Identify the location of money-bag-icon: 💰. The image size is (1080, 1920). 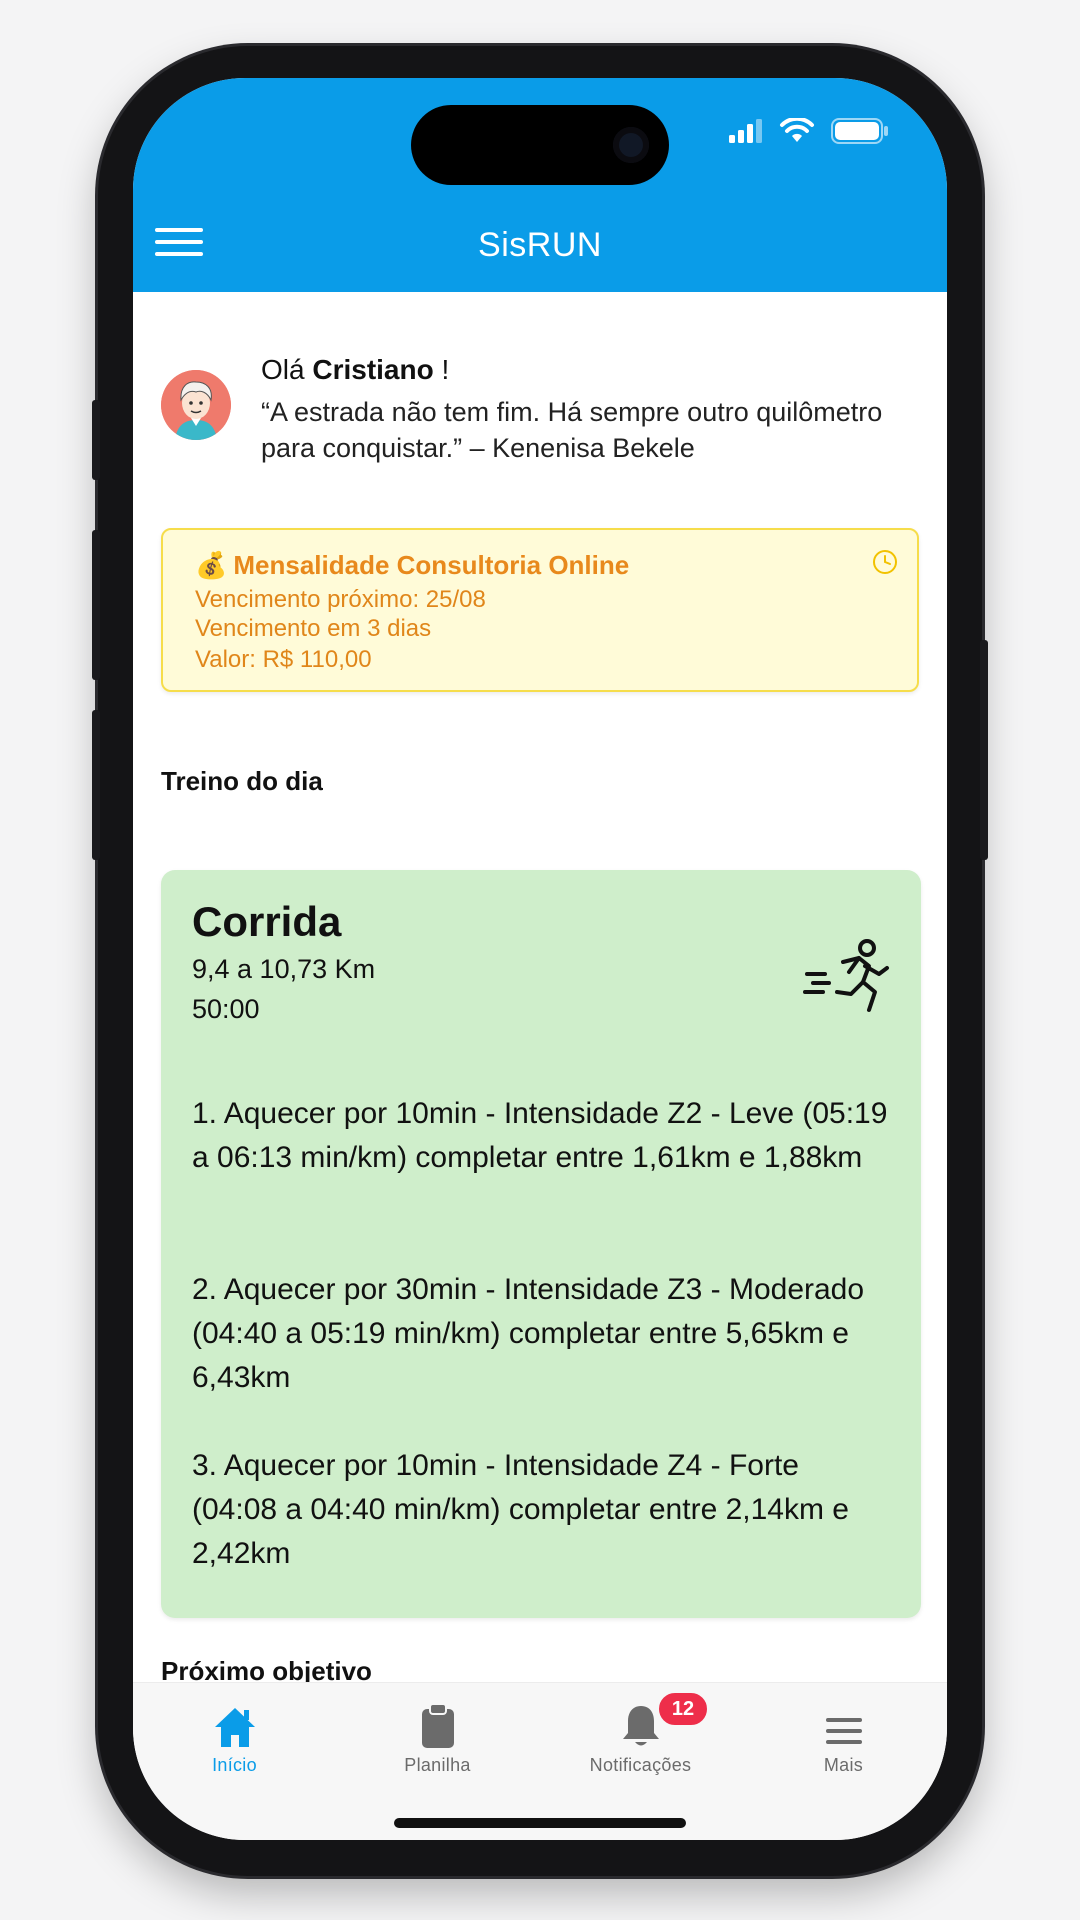
(211, 565).